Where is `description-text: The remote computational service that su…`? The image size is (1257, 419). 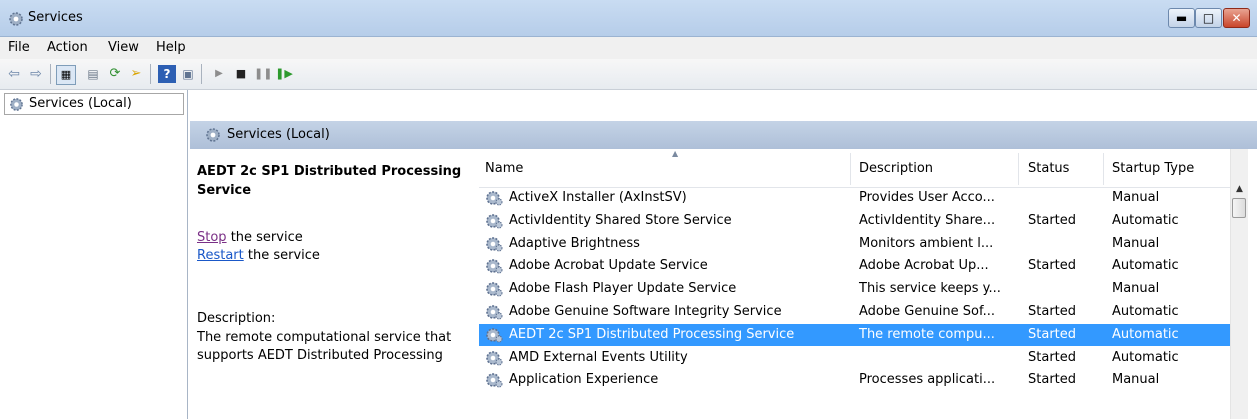
description-text: The remote computational service that su… is located at coordinates (324, 346).